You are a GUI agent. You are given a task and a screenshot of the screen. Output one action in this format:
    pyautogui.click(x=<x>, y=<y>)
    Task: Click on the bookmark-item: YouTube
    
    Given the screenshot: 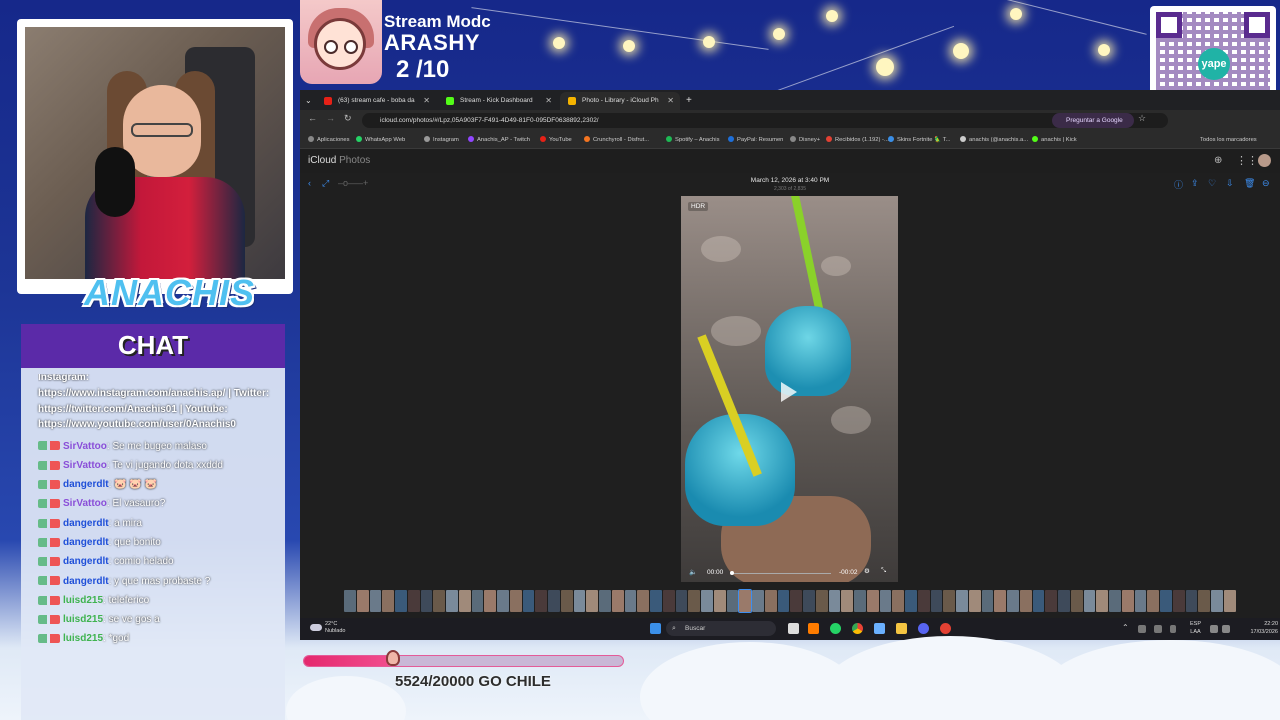 What is the action you would take?
    pyautogui.click(x=556, y=140)
    